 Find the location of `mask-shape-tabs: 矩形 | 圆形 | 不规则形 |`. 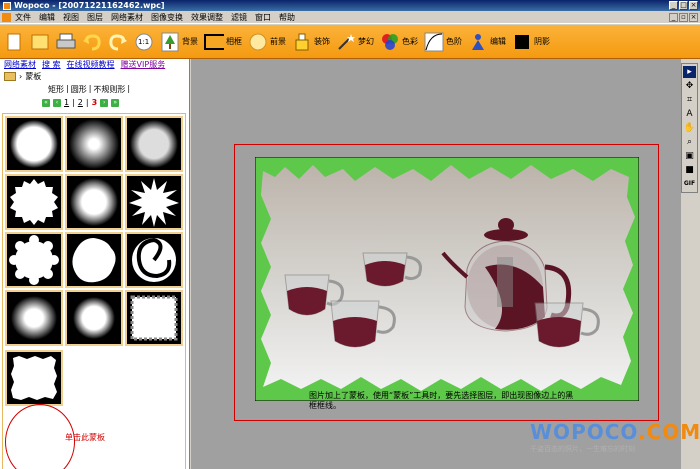

mask-shape-tabs: 矩形 | 圆形 | 不规则形 | is located at coordinates (89, 89).